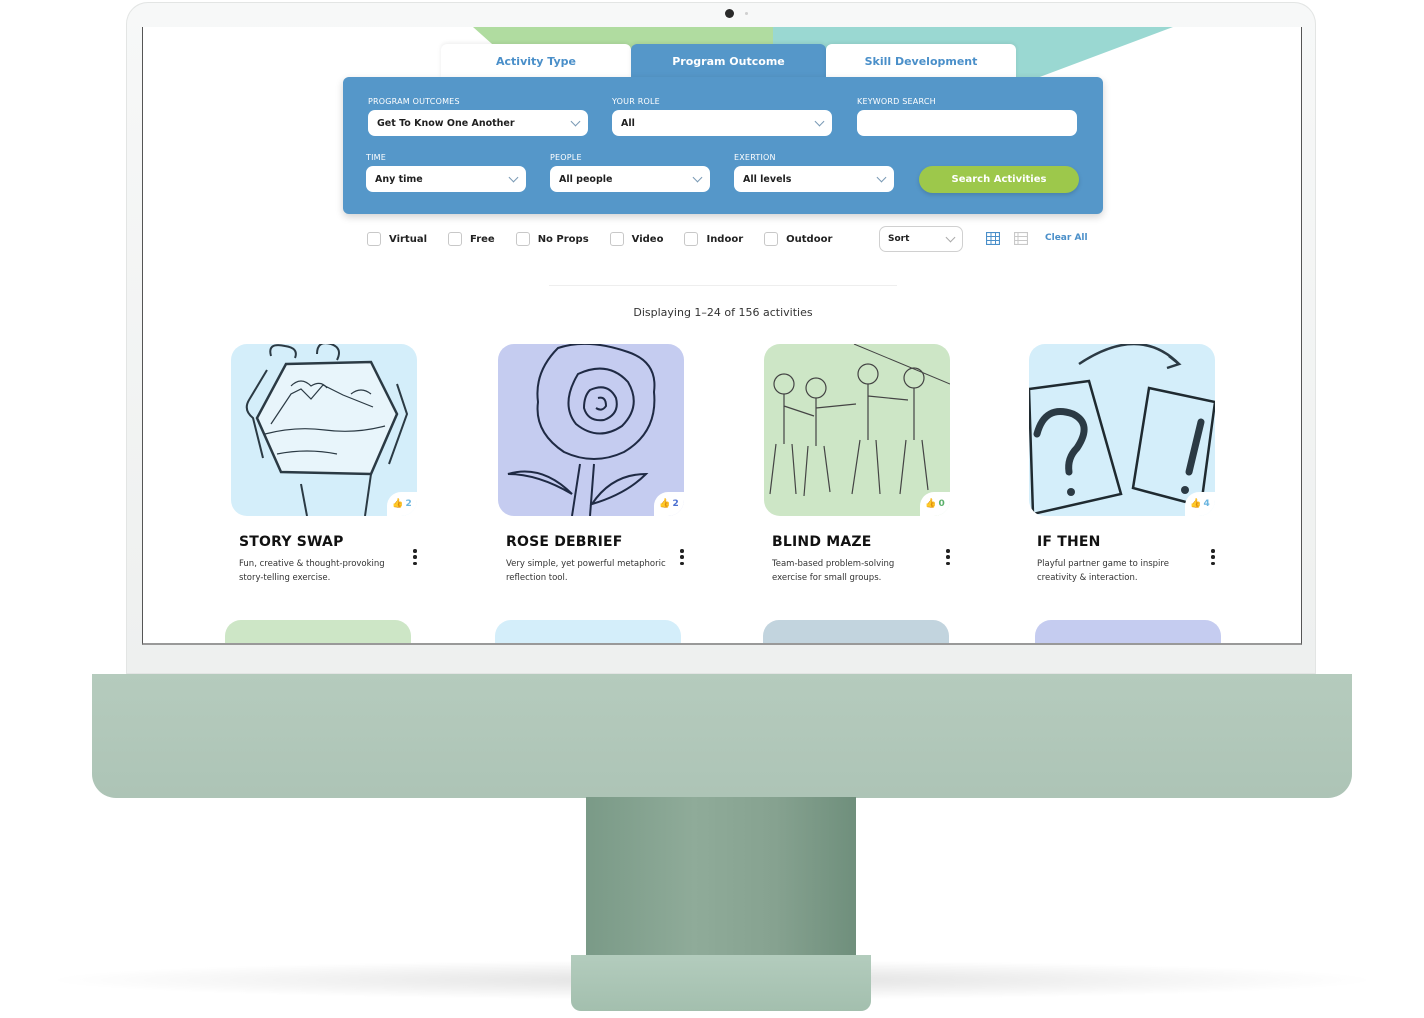 The width and height of the screenshot is (1424, 1018). I want to click on monitor-stand, so click(721, 884).